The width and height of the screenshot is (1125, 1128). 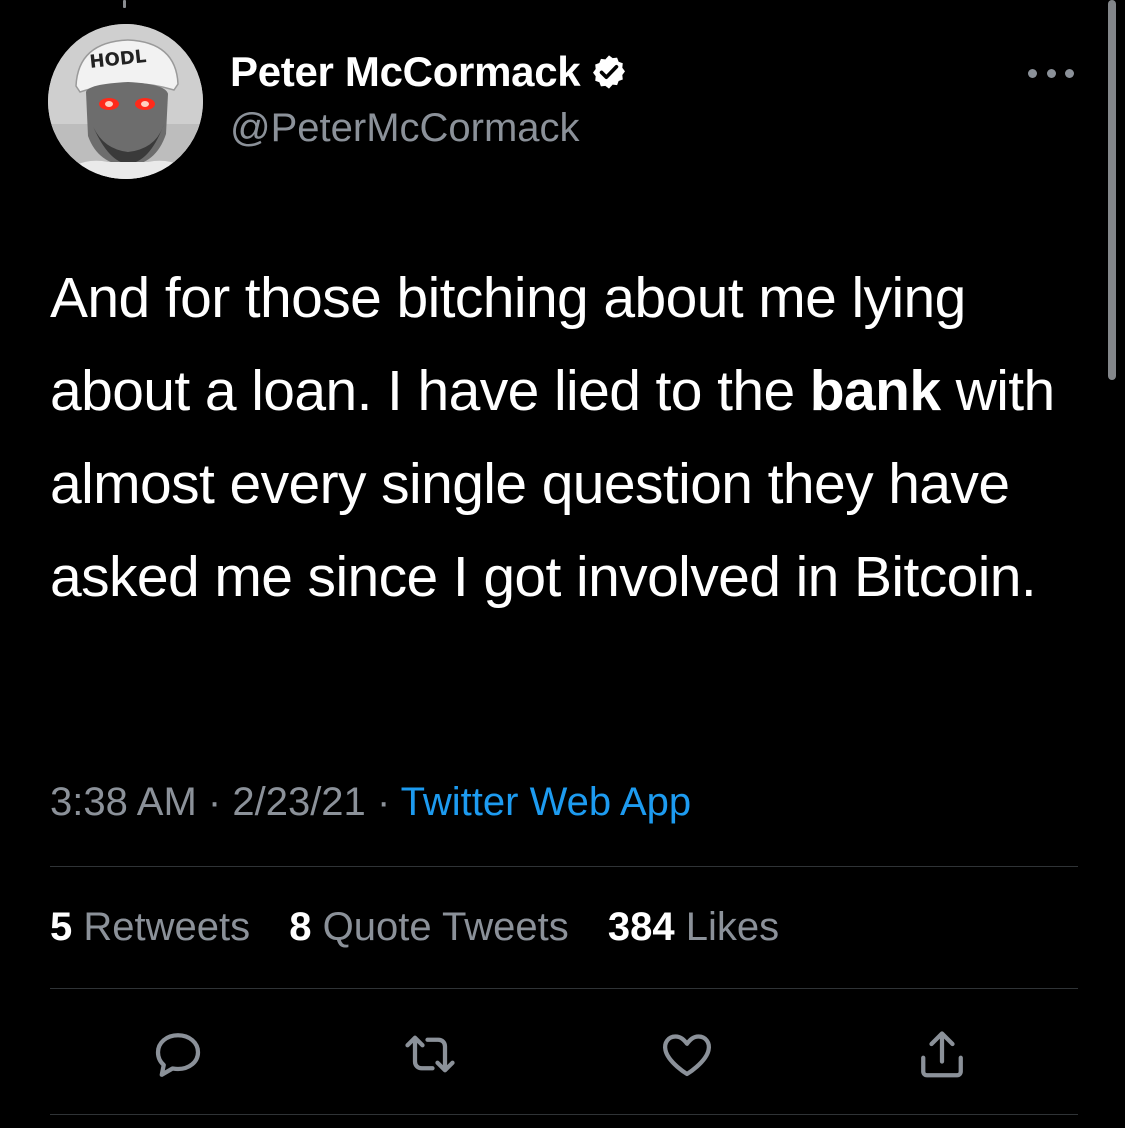 What do you see at coordinates (546, 802) in the screenshot?
I see `tweet-source-link: Twitter Web App` at bounding box center [546, 802].